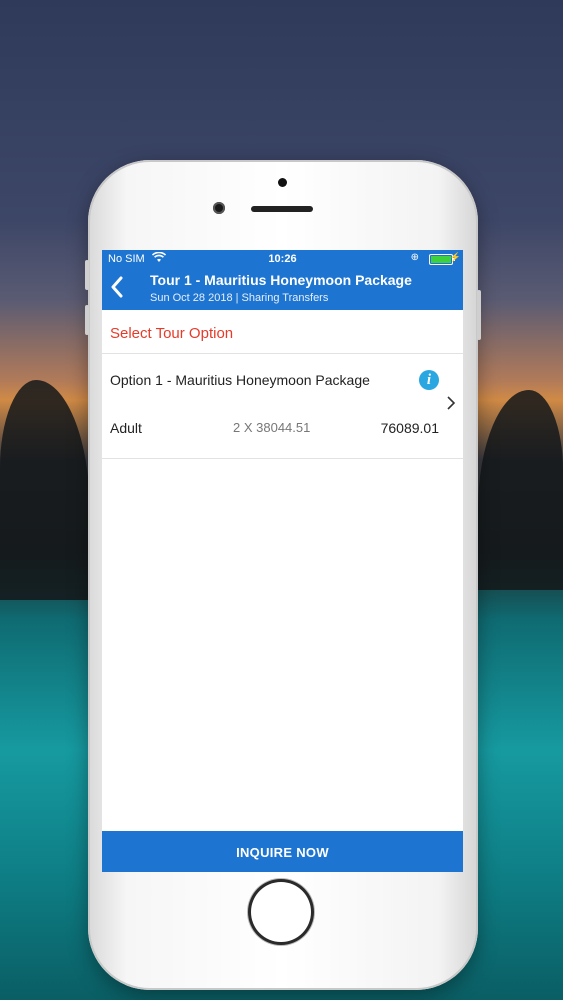 Image resolution: width=563 pixels, height=1000 pixels. I want to click on divider, so click(282, 458).